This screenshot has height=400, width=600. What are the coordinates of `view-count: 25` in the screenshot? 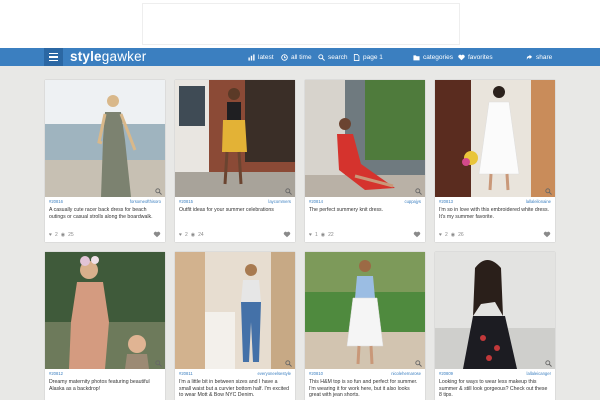 It's located at (71, 235).